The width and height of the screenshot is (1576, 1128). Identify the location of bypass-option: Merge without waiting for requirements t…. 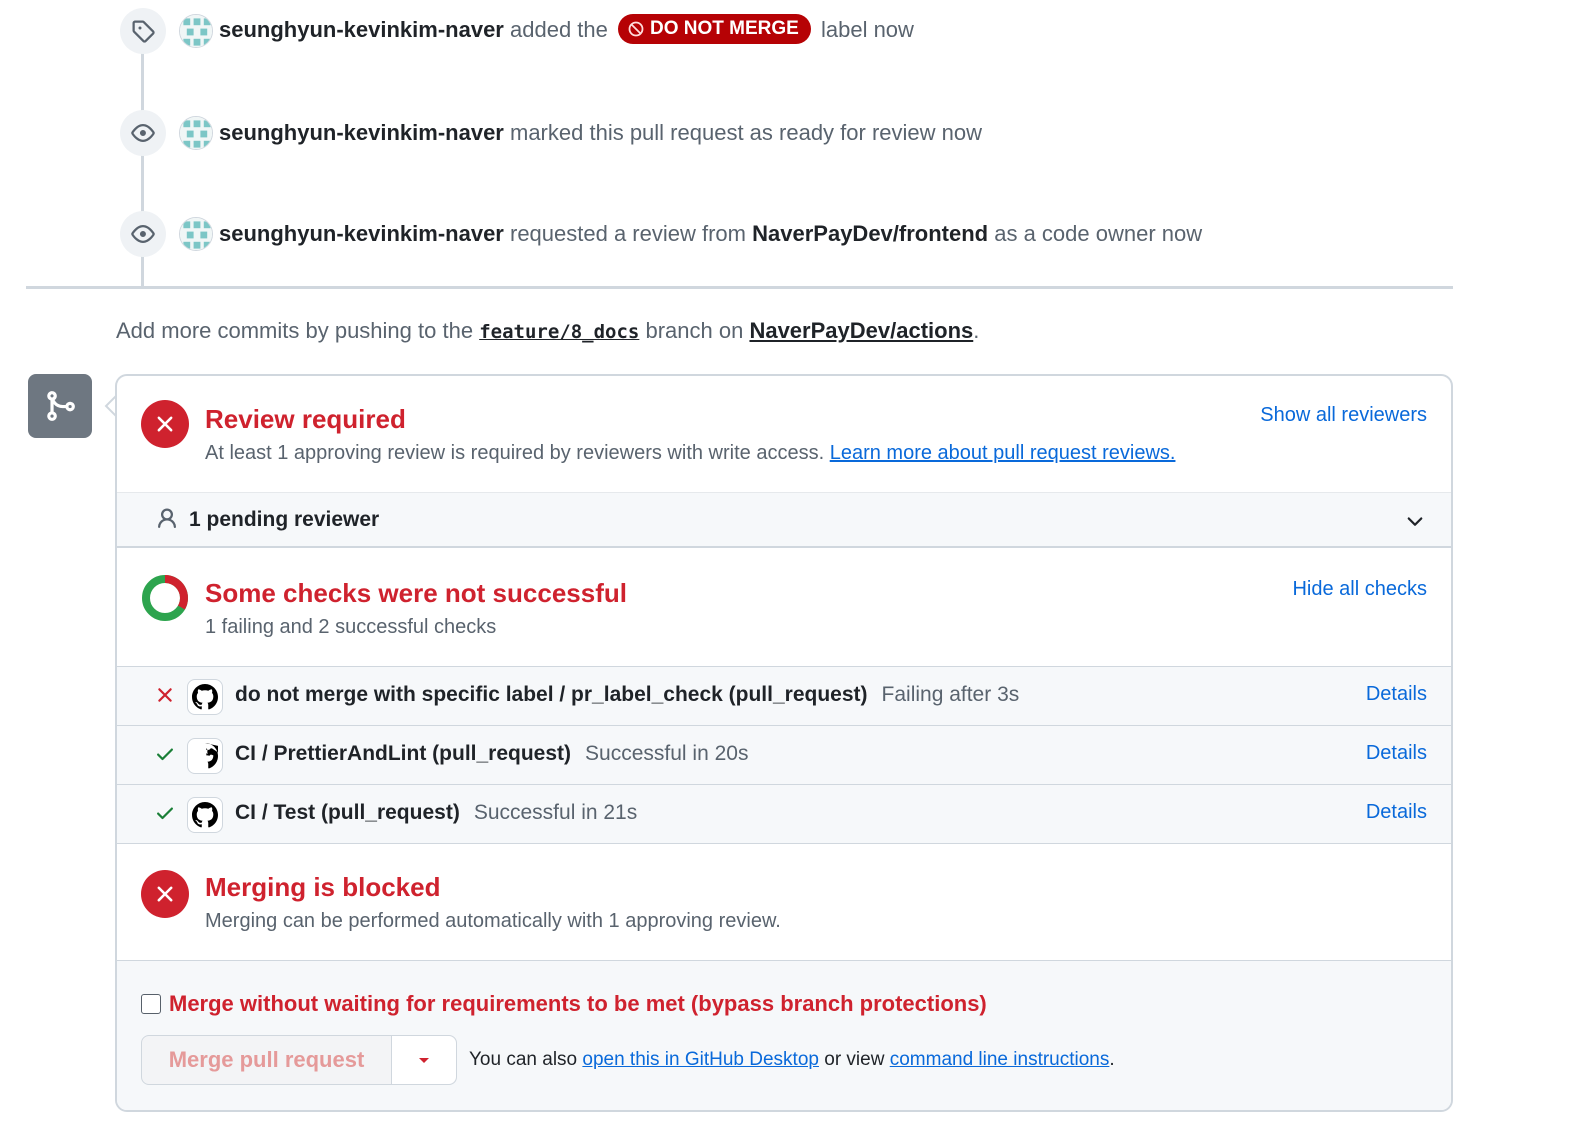
(564, 1004).